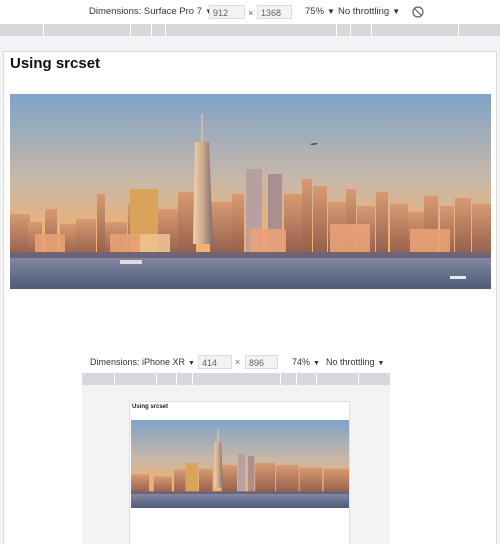  What do you see at coordinates (236, 379) in the screenshot?
I see `nested-media-query-bar` at bounding box center [236, 379].